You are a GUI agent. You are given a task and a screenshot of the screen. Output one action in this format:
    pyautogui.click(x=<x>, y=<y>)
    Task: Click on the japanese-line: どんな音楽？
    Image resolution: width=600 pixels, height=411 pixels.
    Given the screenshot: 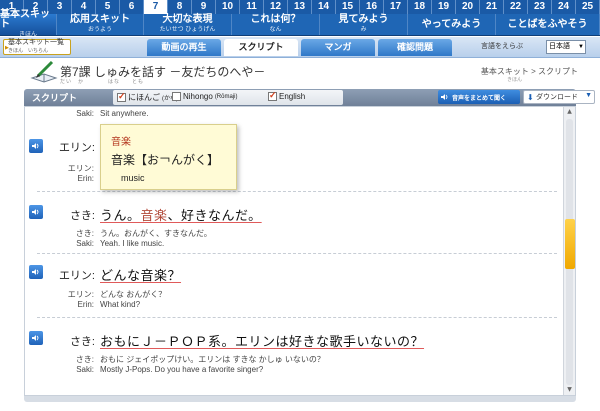 What is the action you would take?
    pyautogui.click(x=141, y=276)
    